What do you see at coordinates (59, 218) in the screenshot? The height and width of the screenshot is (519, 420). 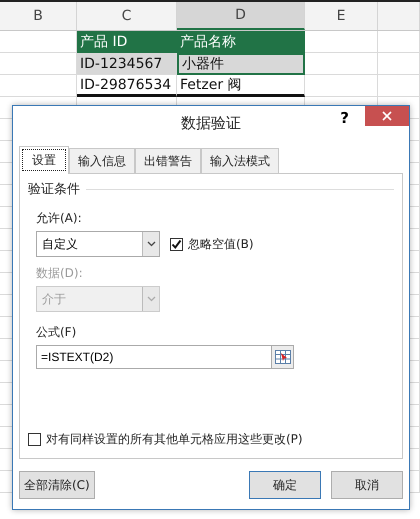 I see `field-label: 允许(A):` at bounding box center [59, 218].